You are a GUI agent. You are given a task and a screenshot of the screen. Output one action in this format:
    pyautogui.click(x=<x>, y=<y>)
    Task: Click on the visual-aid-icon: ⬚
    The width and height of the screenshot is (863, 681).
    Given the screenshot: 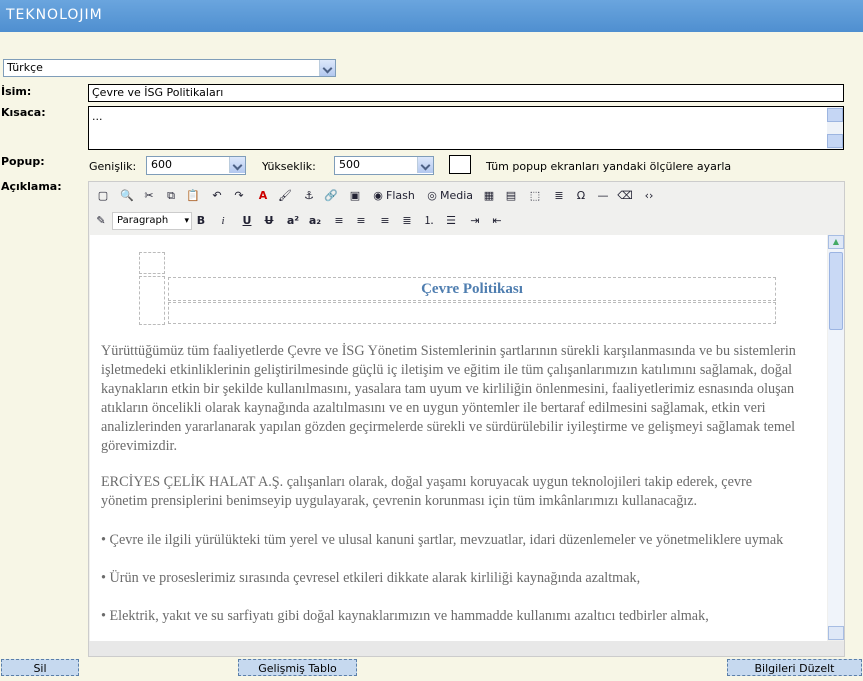 What is the action you would take?
    pyautogui.click(x=535, y=196)
    